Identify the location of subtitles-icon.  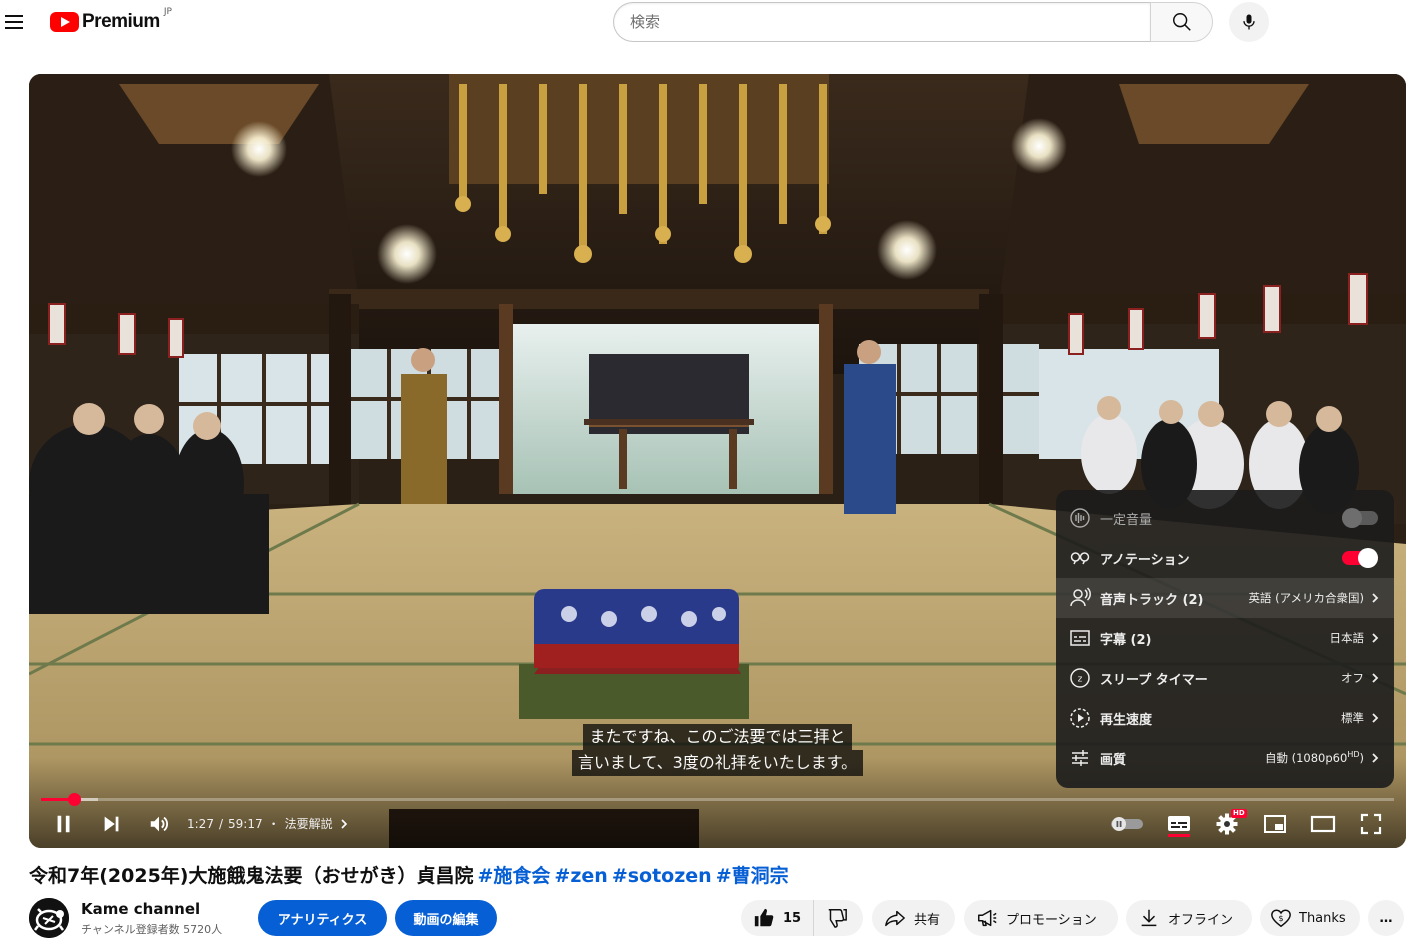
(1080, 638).